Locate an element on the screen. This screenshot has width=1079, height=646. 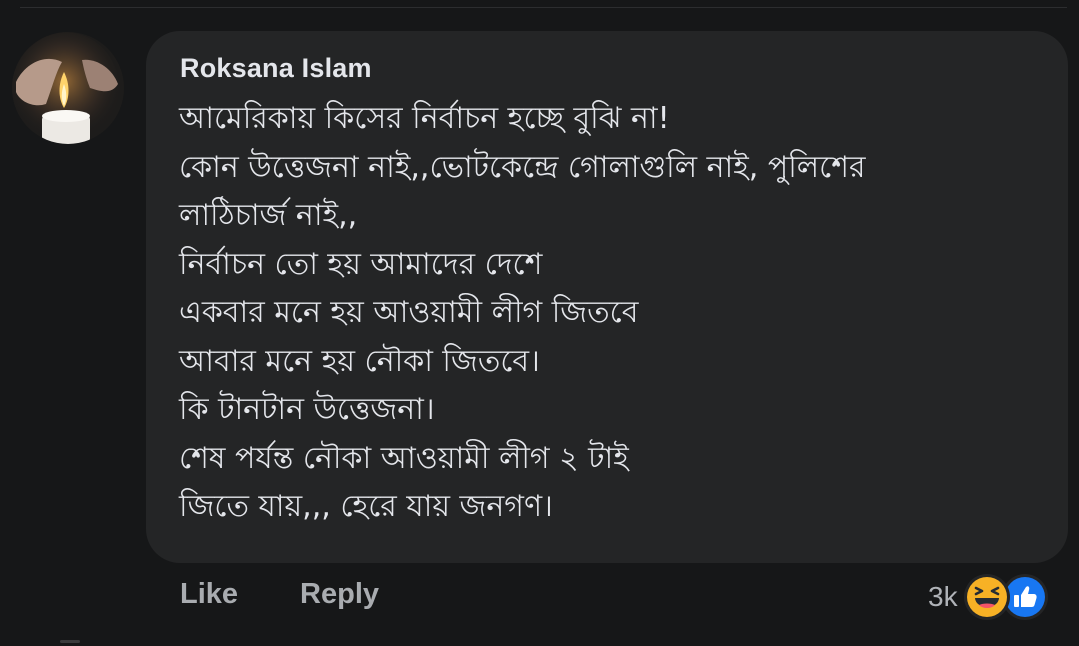
reaction-icons is located at coordinates (1008, 597).